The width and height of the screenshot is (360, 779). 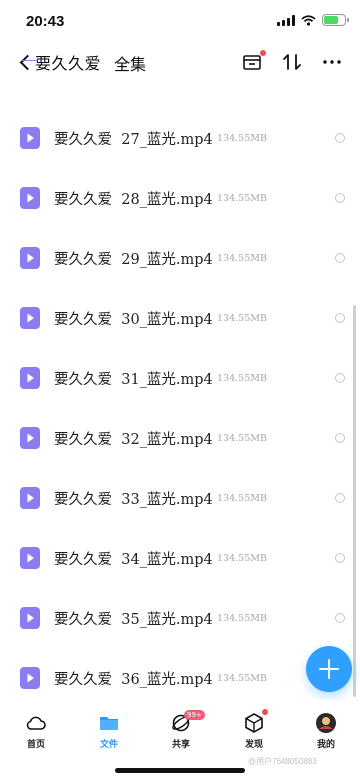 I want to click on tab-home: 首页, so click(x=36, y=731).